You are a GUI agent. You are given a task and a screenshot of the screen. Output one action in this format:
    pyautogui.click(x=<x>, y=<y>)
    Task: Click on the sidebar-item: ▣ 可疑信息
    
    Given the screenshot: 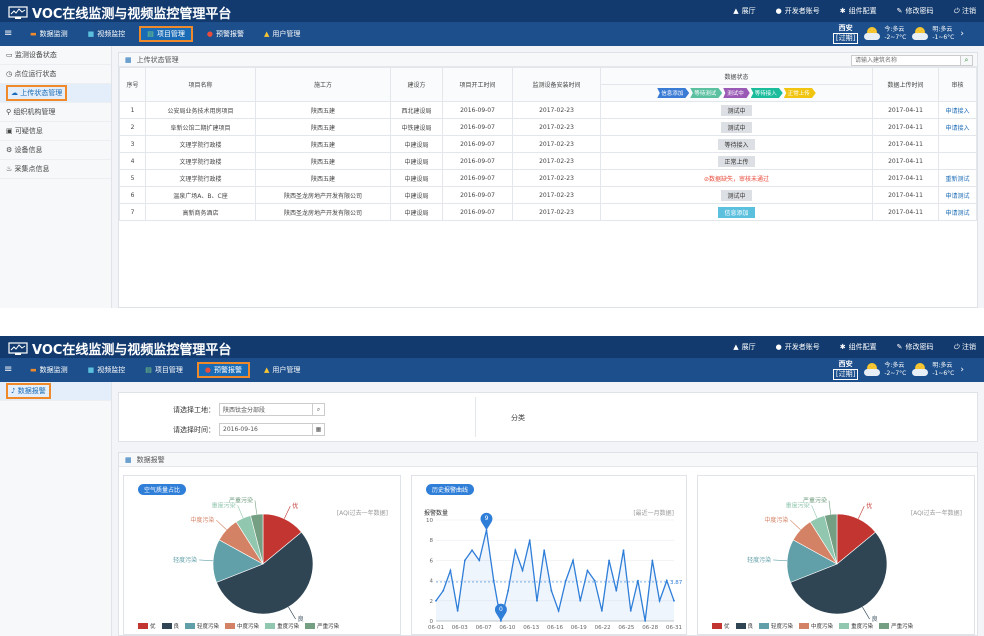 What is the action you would take?
    pyautogui.click(x=55, y=131)
    